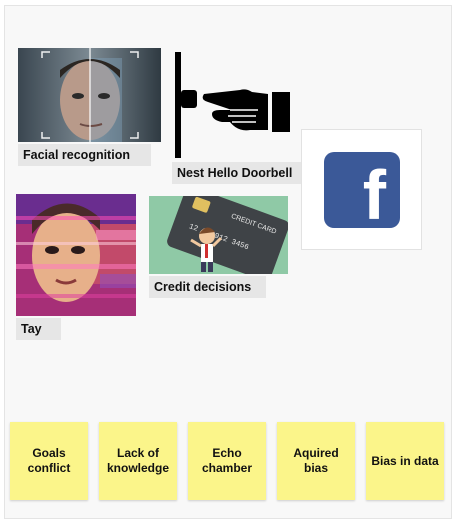 The width and height of the screenshot is (458, 524). What do you see at coordinates (38, 329) in the screenshot?
I see `tay-label: Tay` at bounding box center [38, 329].